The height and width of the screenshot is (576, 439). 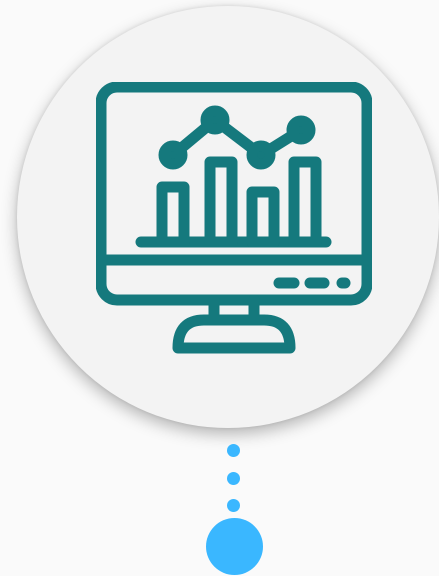 I want to click on bar-chart-graphic, so click(x=233, y=202).